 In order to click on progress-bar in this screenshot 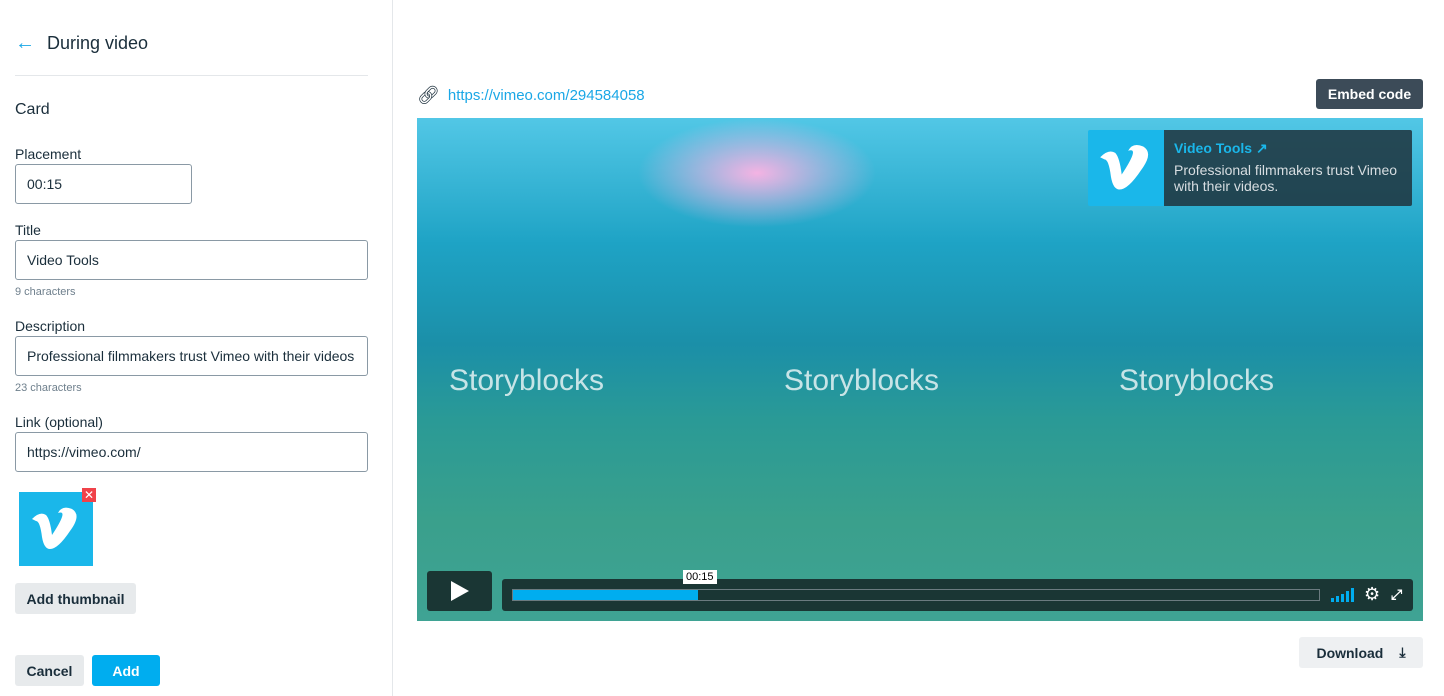, I will do `click(916, 595)`.